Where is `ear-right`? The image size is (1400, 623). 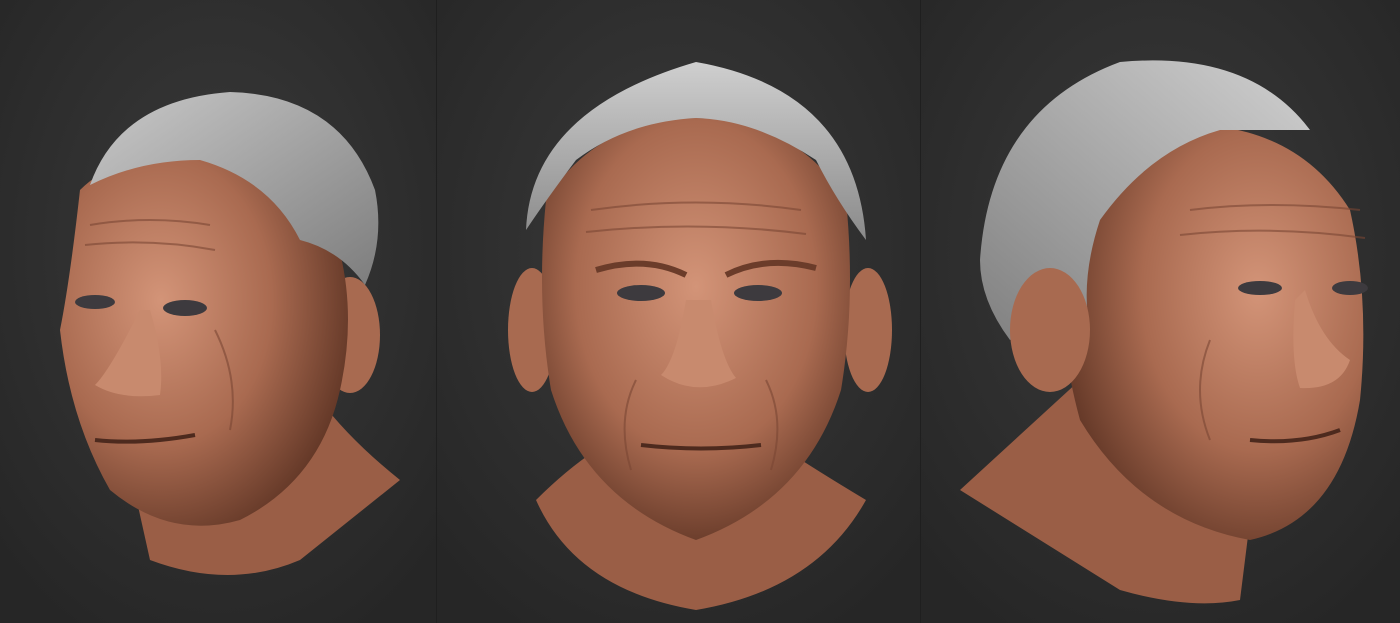 ear-right is located at coordinates (868, 330).